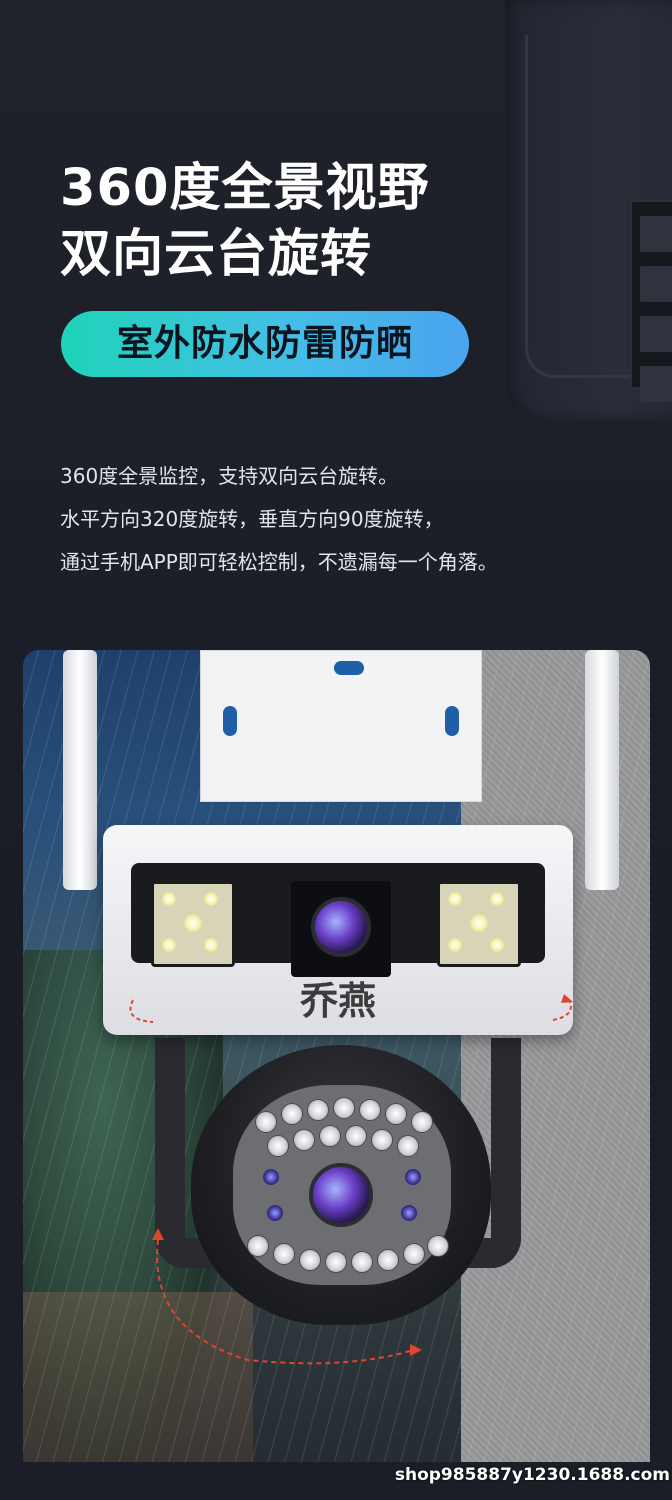  Describe the element at coordinates (602, 770) in the screenshot. I see `antenna-right` at that location.